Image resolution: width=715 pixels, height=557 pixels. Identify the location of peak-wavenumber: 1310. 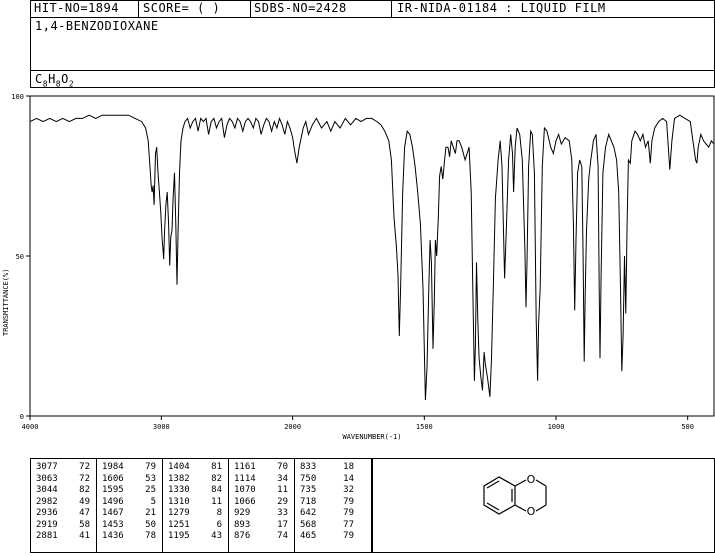
(179, 501).